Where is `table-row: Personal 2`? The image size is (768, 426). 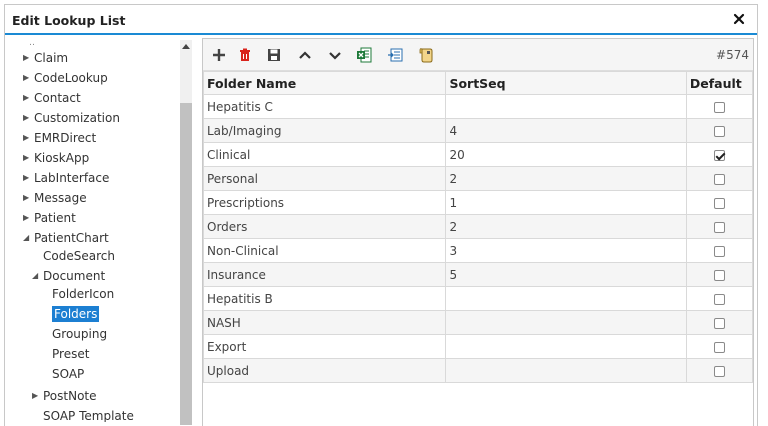
table-row: Personal 2 is located at coordinates (478, 178).